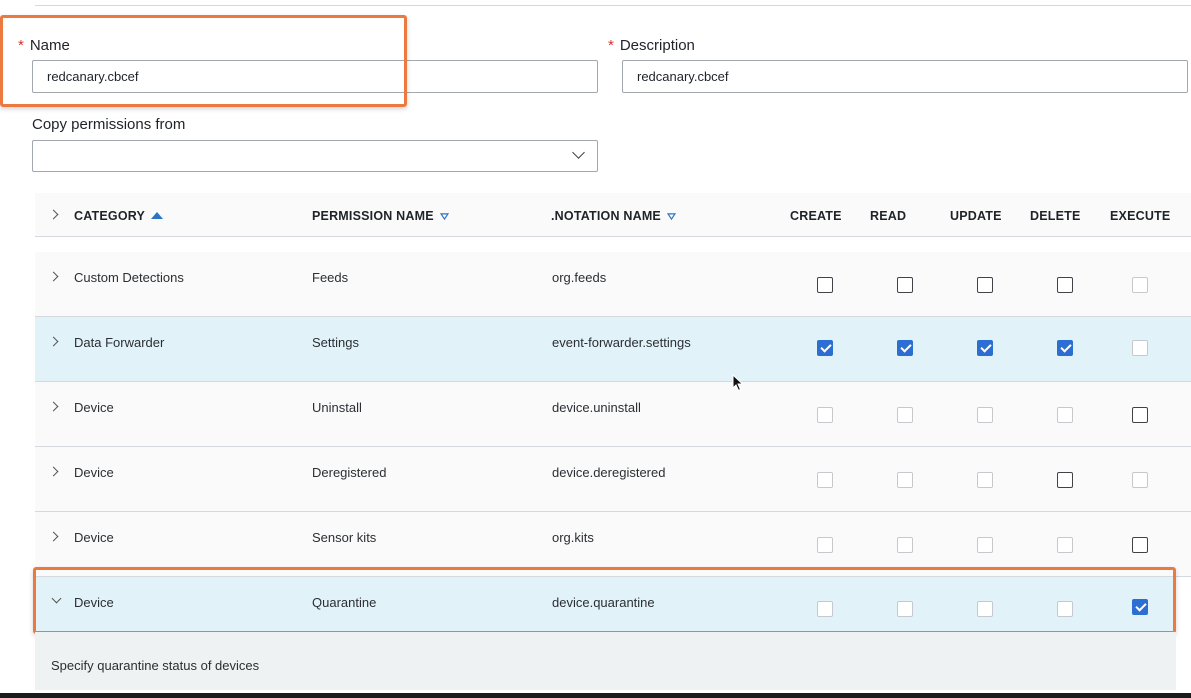 The height and width of the screenshot is (698, 1191). What do you see at coordinates (1055, 216) in the screenshot?
I see `column-header-delete: DELETE` at bounding box center [1055, 216].